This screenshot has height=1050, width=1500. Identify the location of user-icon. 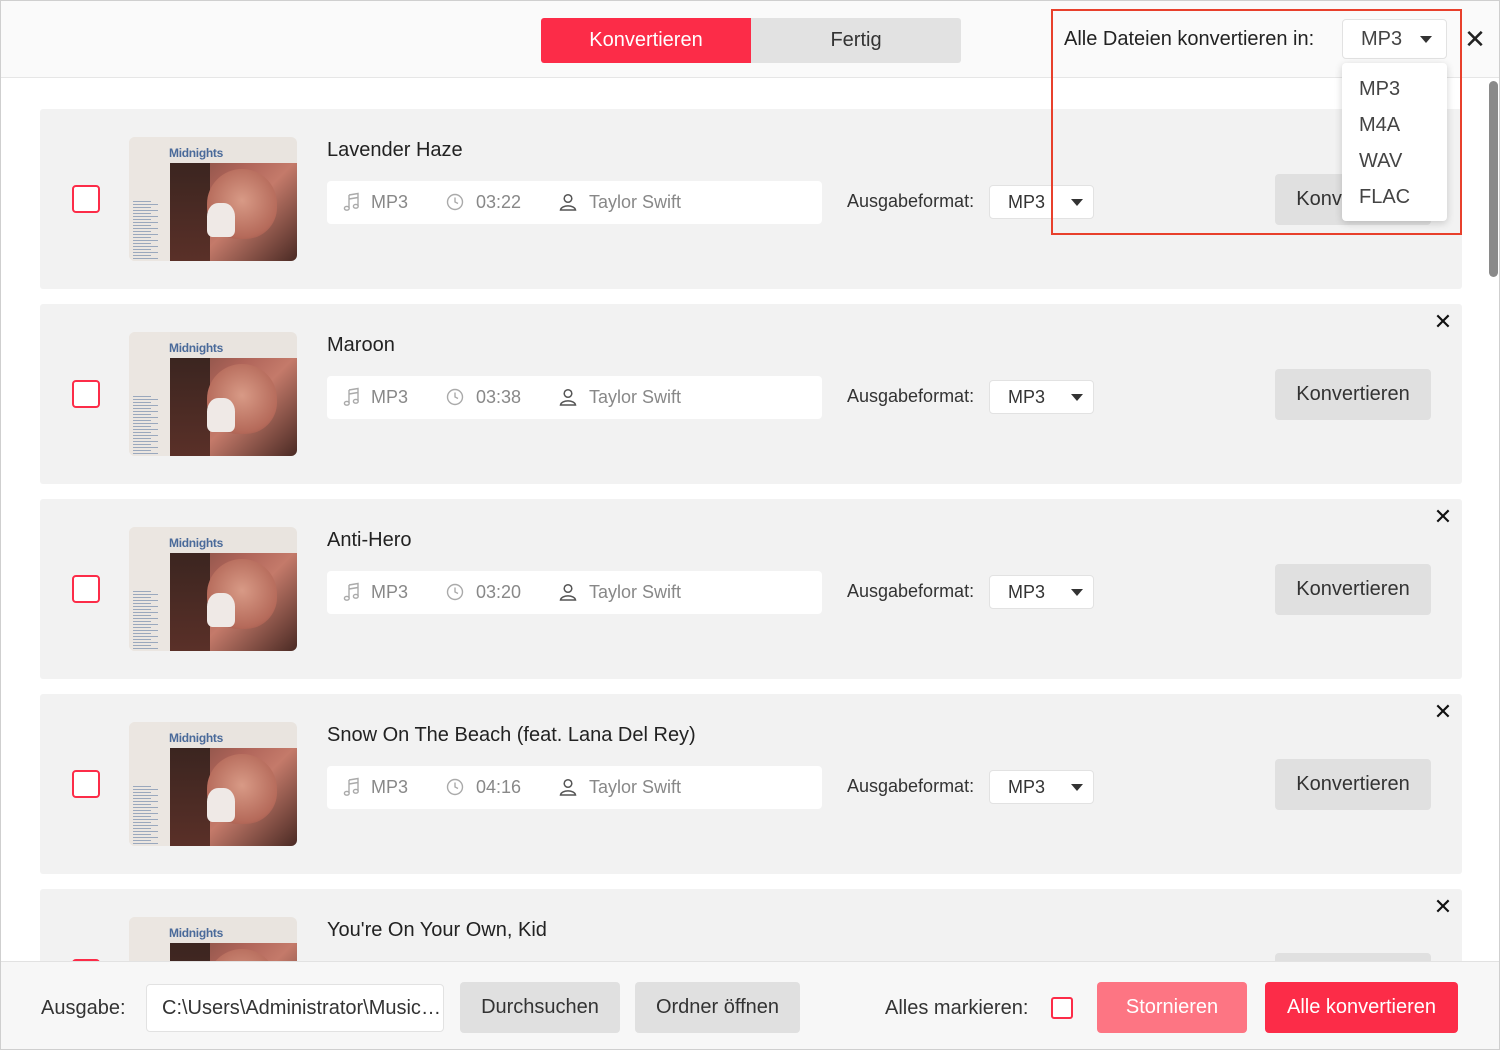
(568, 202).